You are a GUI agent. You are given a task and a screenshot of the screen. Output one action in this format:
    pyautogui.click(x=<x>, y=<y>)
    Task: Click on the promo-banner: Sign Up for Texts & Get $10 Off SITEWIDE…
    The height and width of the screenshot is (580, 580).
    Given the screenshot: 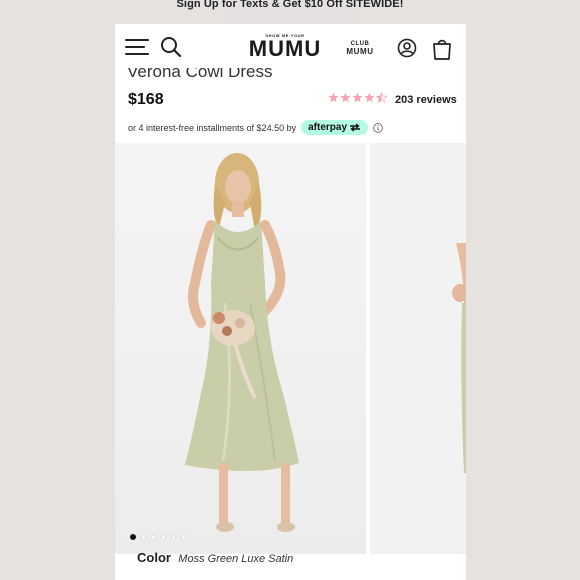 What is the action you would take?
    pyautogui.click(x=290, y=7)
    